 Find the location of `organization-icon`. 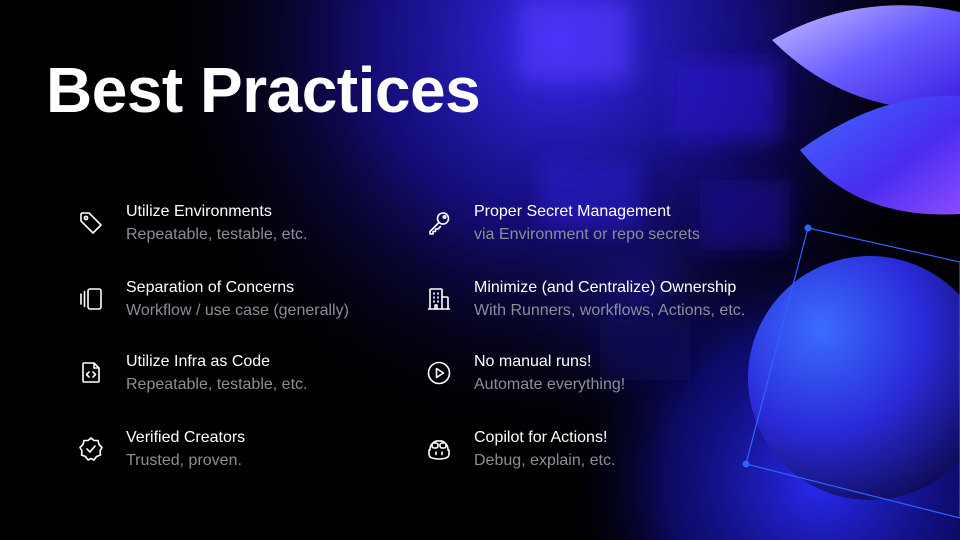

organization-icon is located at coordinates (439, 299).